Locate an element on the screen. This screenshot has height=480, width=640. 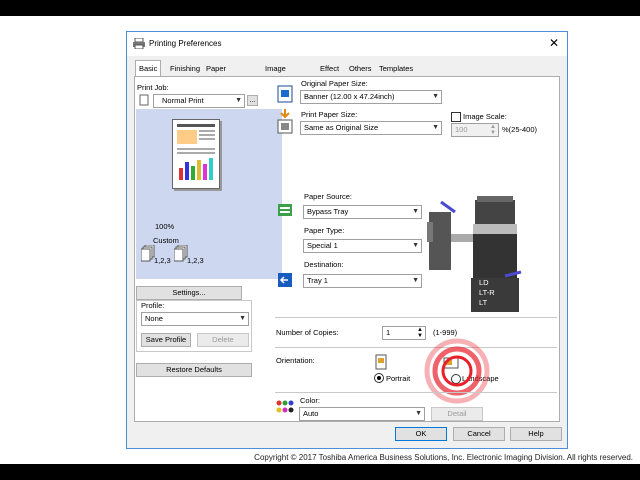
print-paper-size-icon is located at coordinates (285, 121).